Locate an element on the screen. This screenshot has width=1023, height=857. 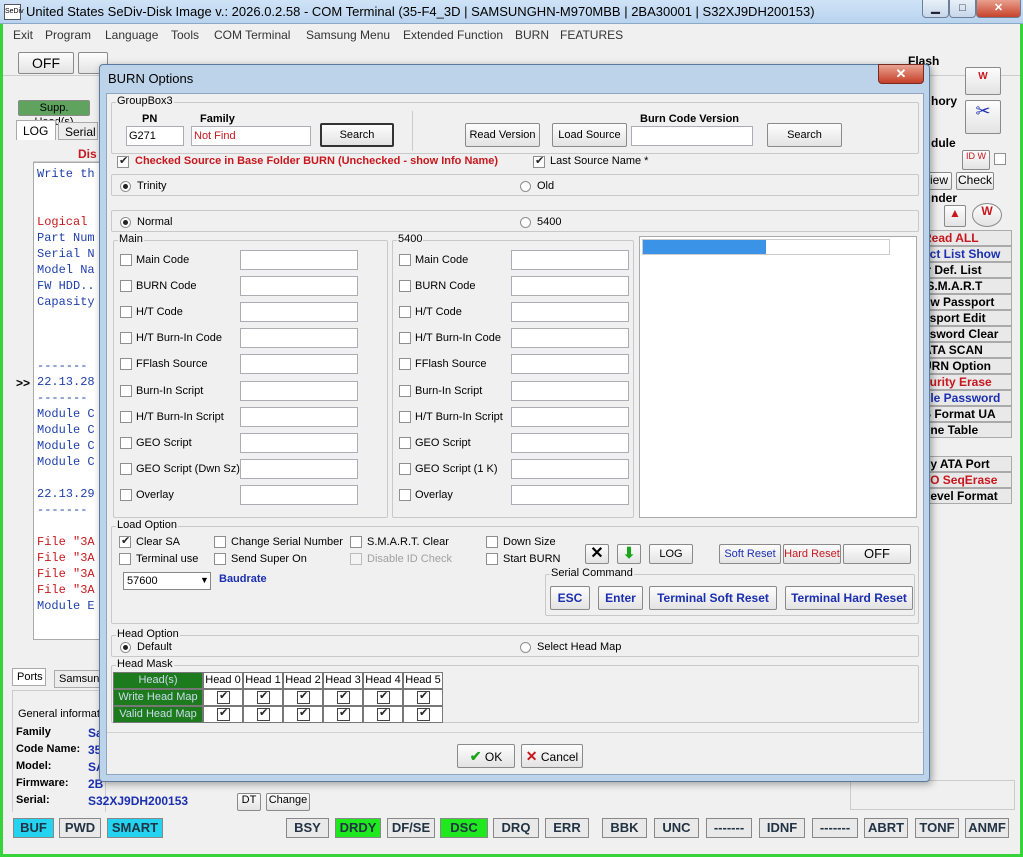
clear-sa-checkbox is located at coordinates (125, 541).